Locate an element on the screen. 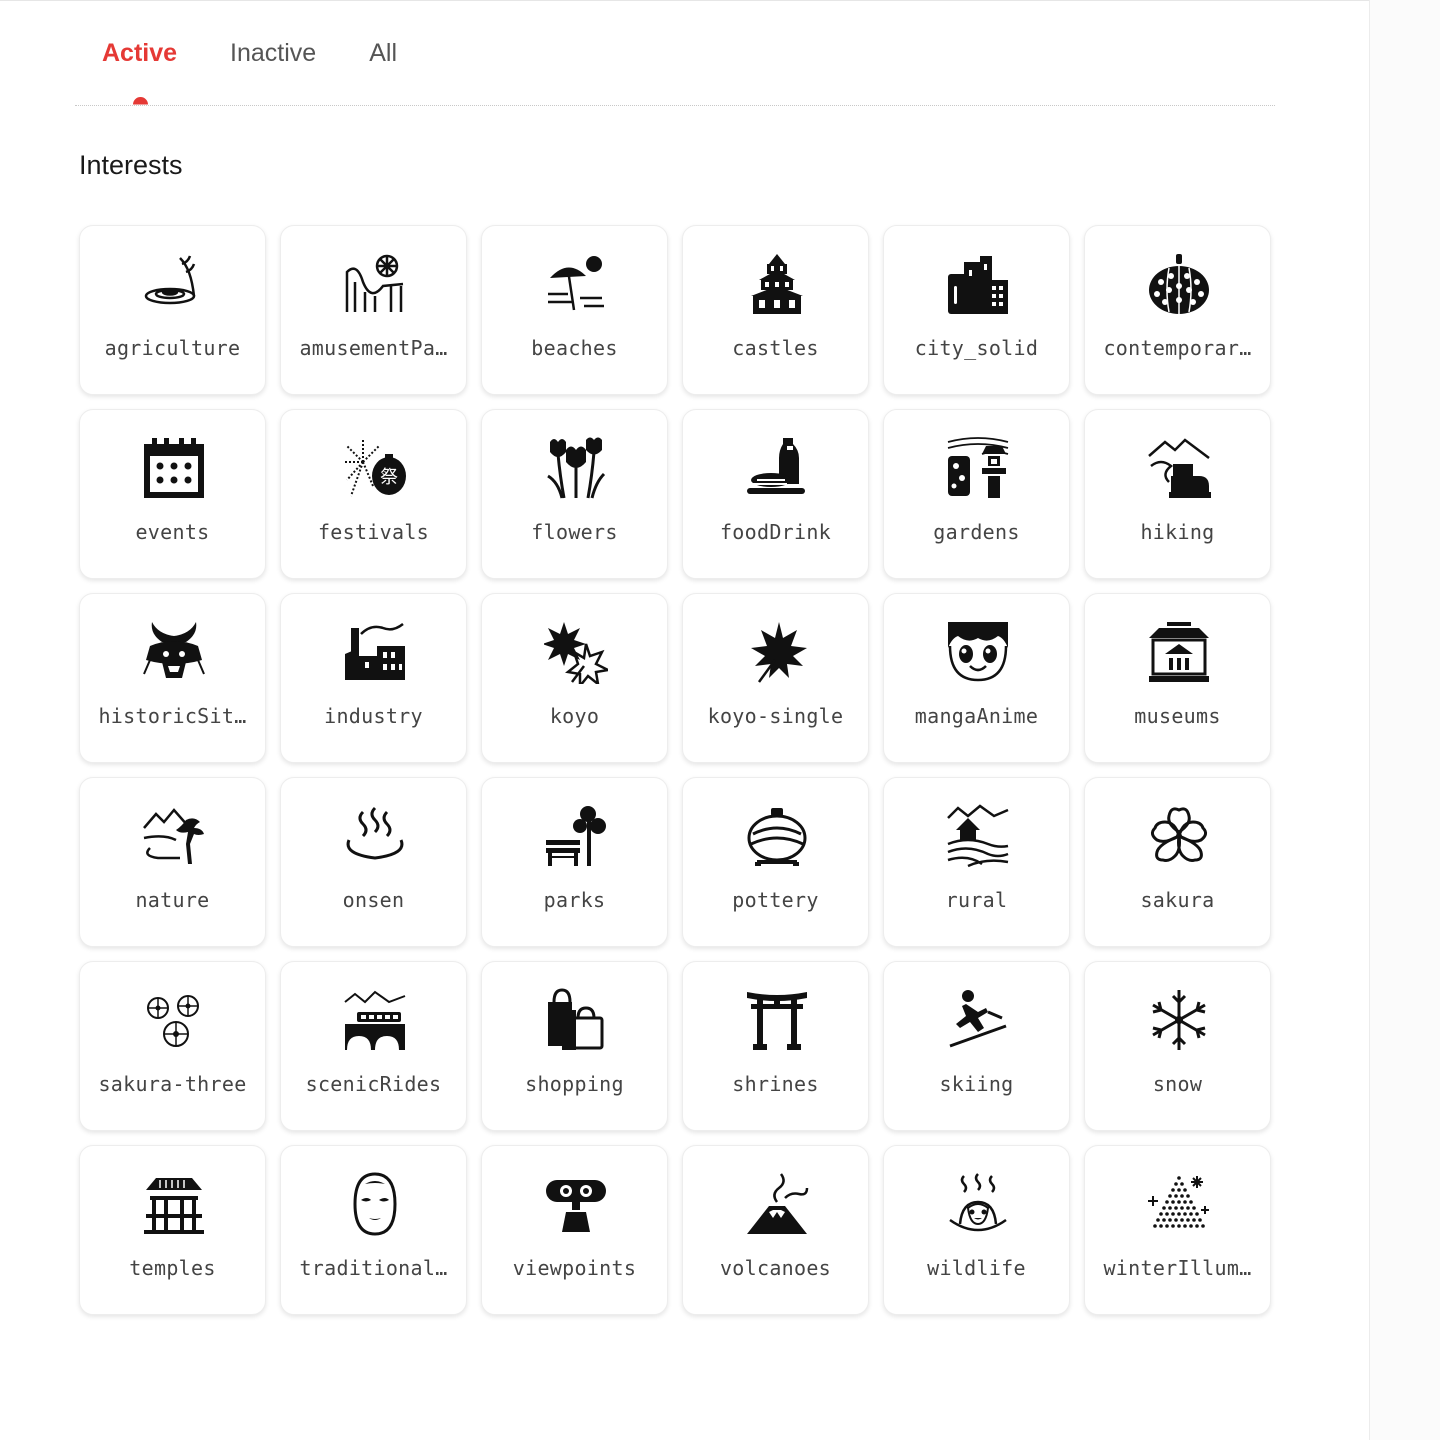 This screenshot has width=1440, height=1440. maple-leaf-icon is located at coordinates (777, 652).